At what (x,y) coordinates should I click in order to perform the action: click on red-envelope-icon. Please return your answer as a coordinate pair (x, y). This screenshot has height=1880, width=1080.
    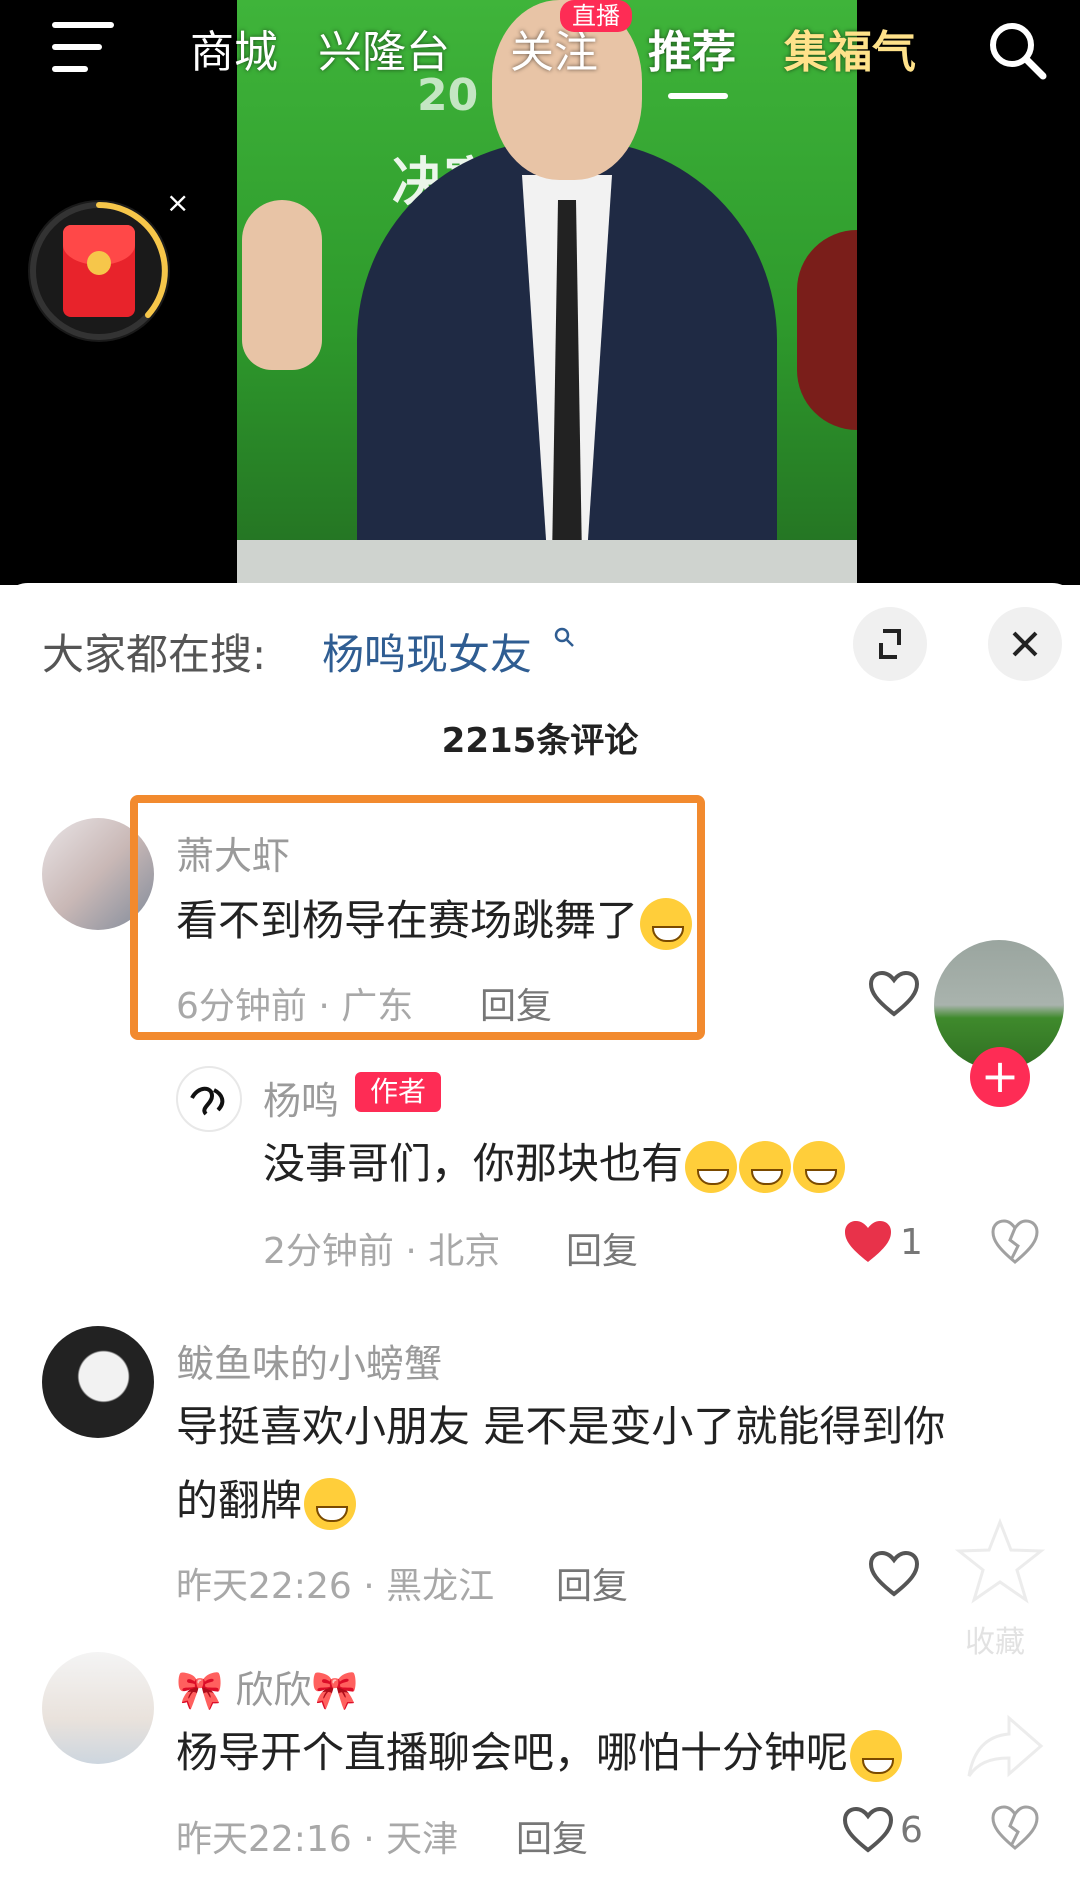
    Looking at the image, I should click on (99, 271).